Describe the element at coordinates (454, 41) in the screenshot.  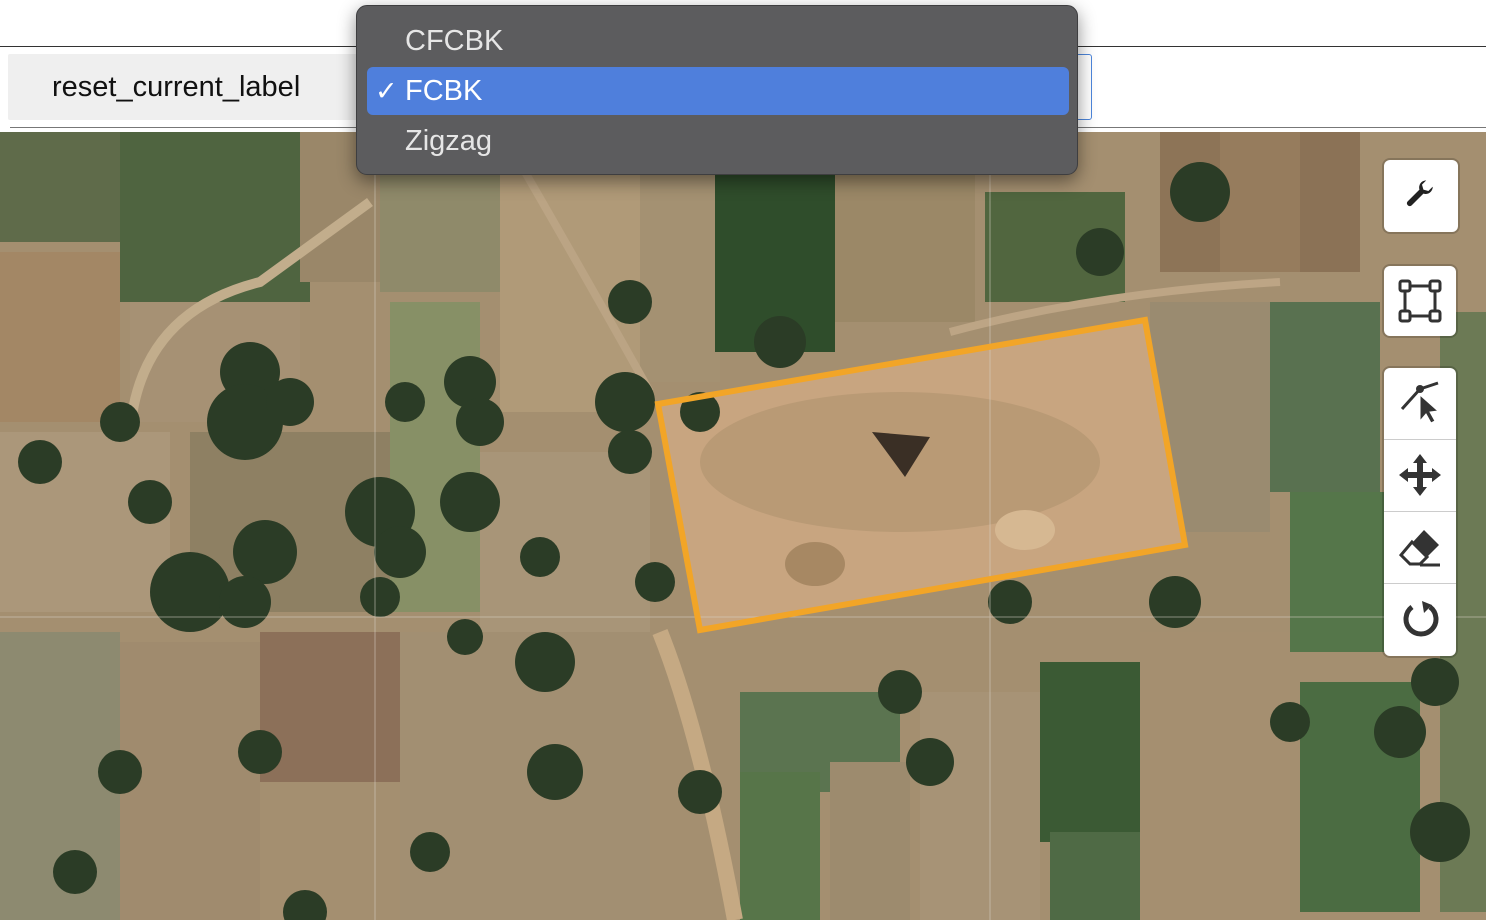
I see `option-label: CFCBK` at that location.